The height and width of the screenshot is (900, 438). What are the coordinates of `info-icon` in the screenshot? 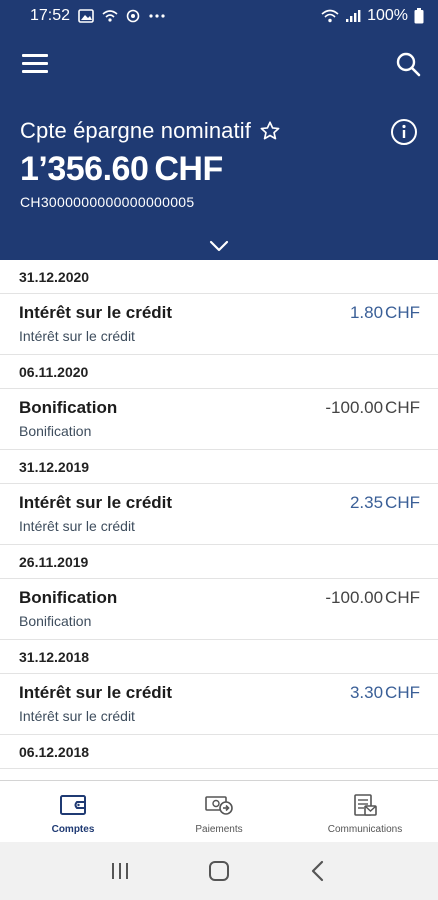 It's located at (404, 132).